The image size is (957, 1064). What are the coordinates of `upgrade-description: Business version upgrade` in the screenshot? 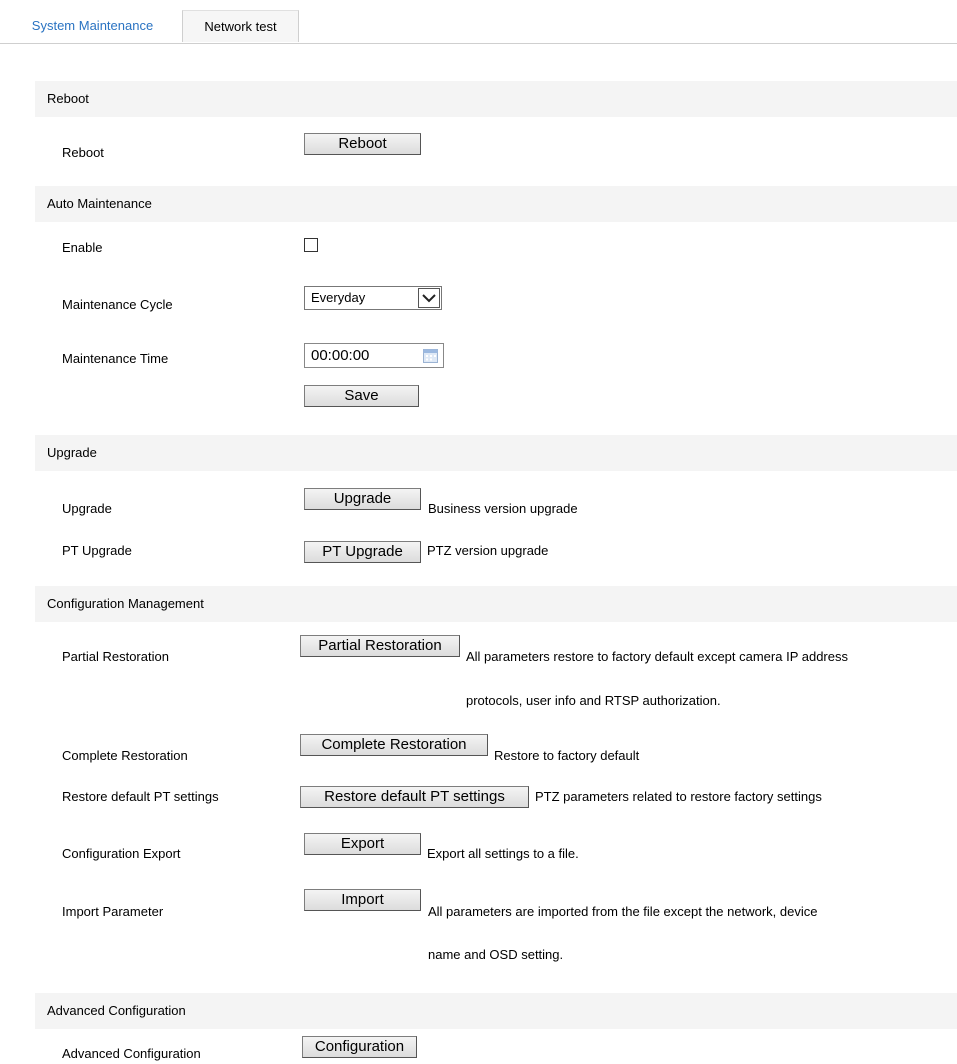 It's located at (503, 508).